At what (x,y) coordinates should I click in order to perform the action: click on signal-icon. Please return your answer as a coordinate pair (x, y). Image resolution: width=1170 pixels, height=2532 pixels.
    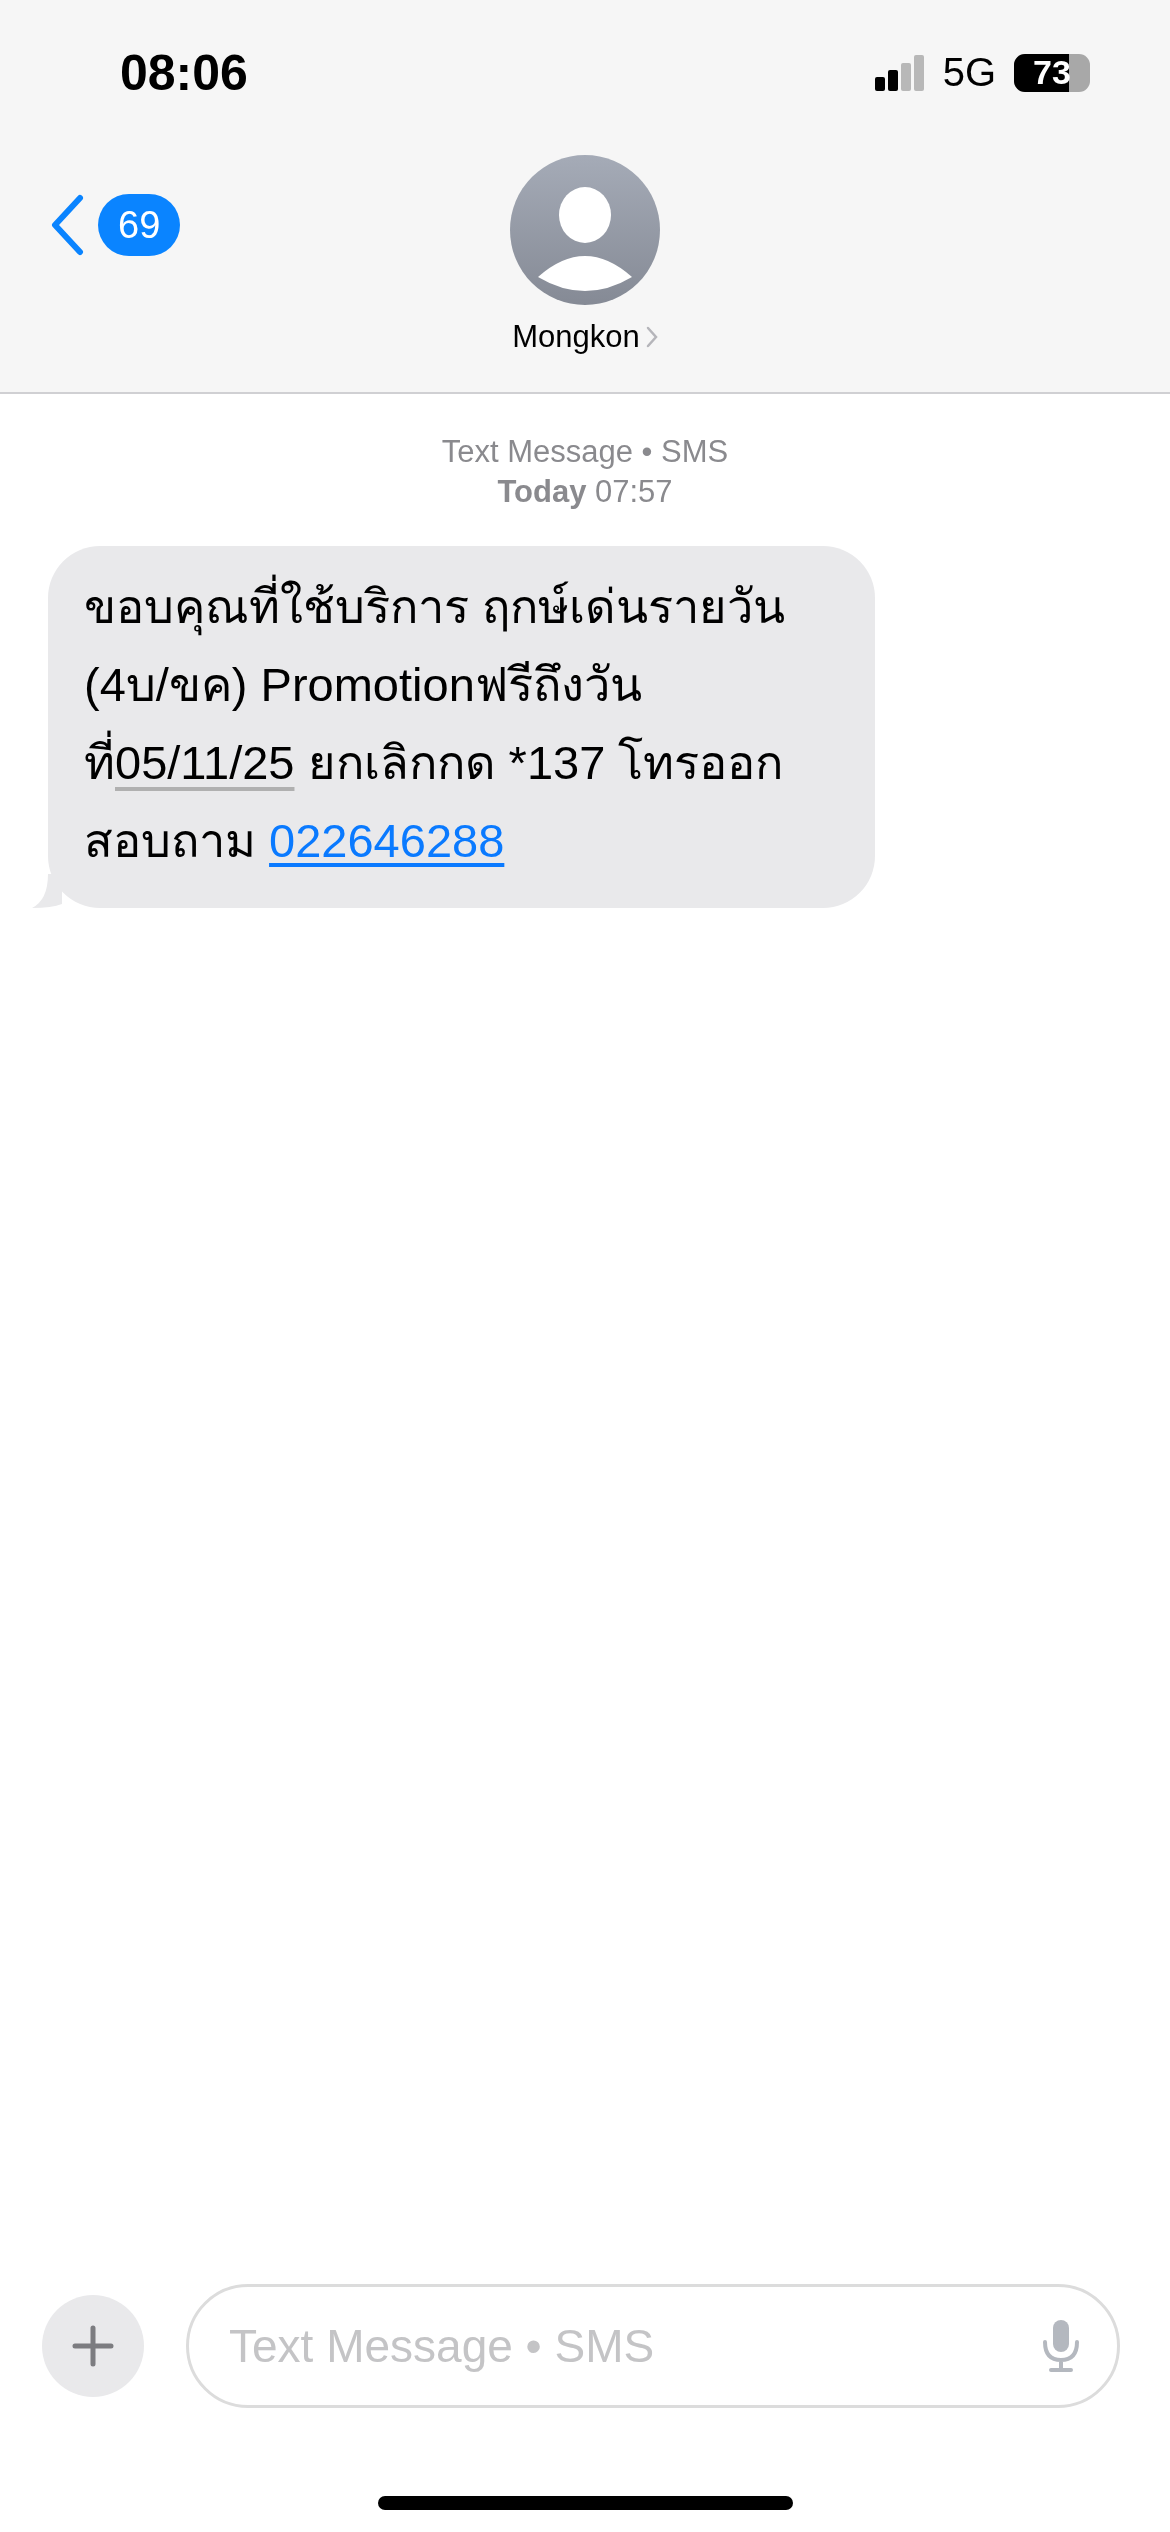
    Looking at the image, I should click on (899, 72).